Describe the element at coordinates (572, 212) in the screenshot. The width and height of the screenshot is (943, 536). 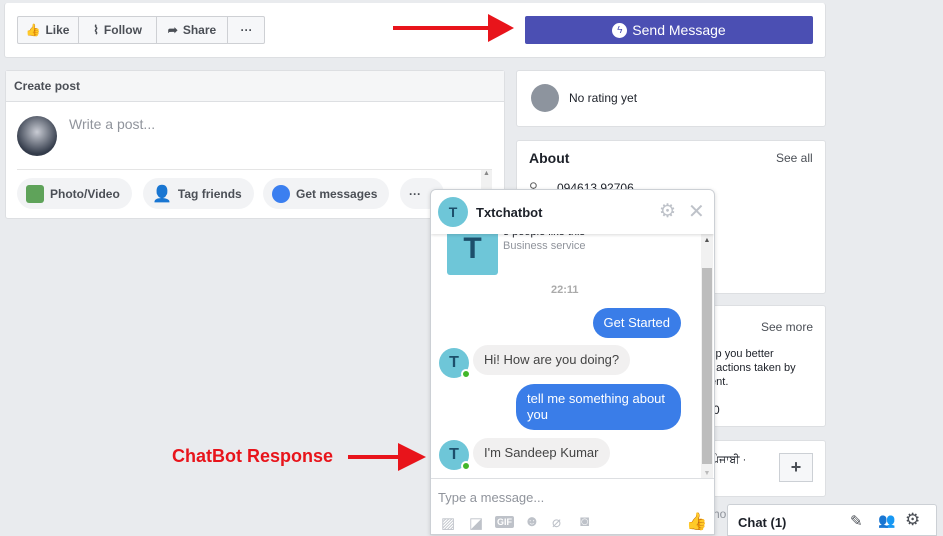
I see `chat-header: T Txtchatbot ⚙ ✕` at that location.